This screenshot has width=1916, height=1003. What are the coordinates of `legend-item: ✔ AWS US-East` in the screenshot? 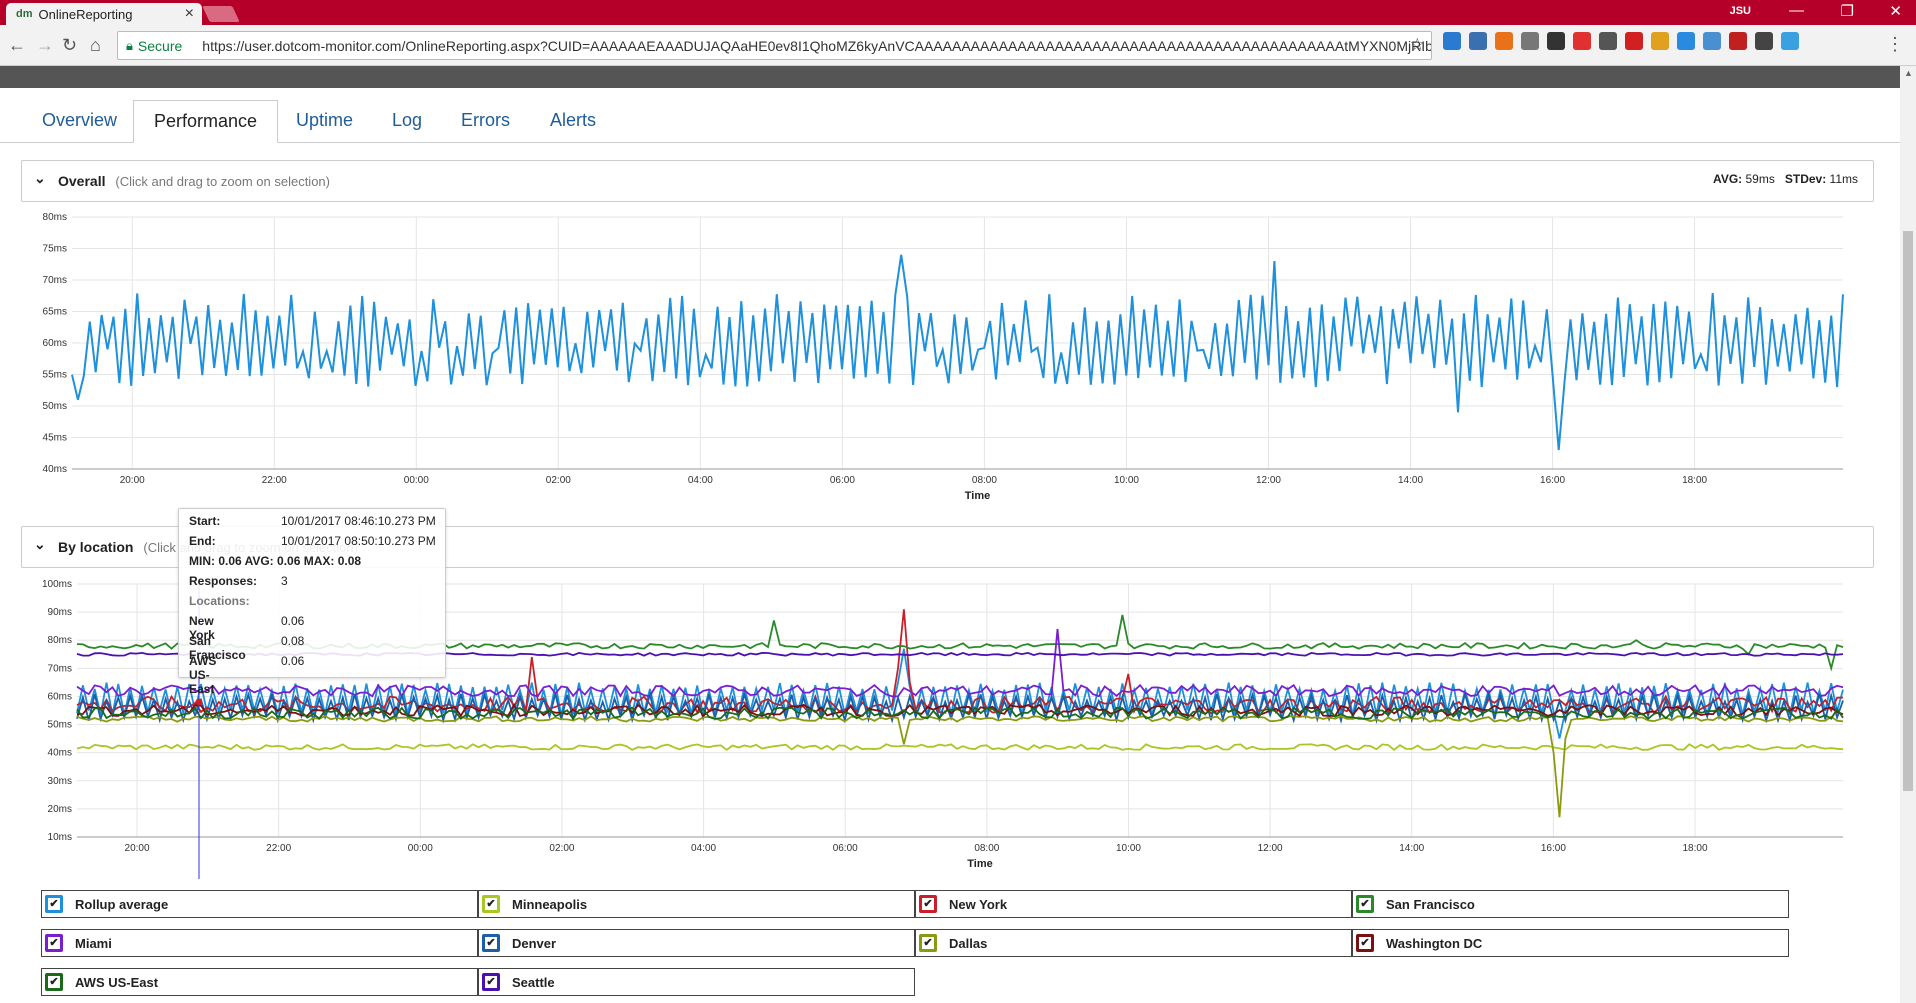 It's located at (259, 982).